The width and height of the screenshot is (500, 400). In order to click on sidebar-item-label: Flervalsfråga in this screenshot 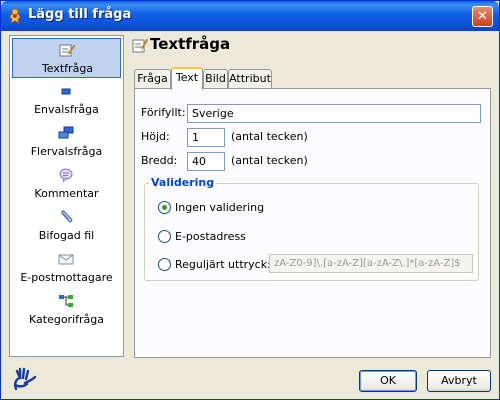, I will do `click(66, 151)`.